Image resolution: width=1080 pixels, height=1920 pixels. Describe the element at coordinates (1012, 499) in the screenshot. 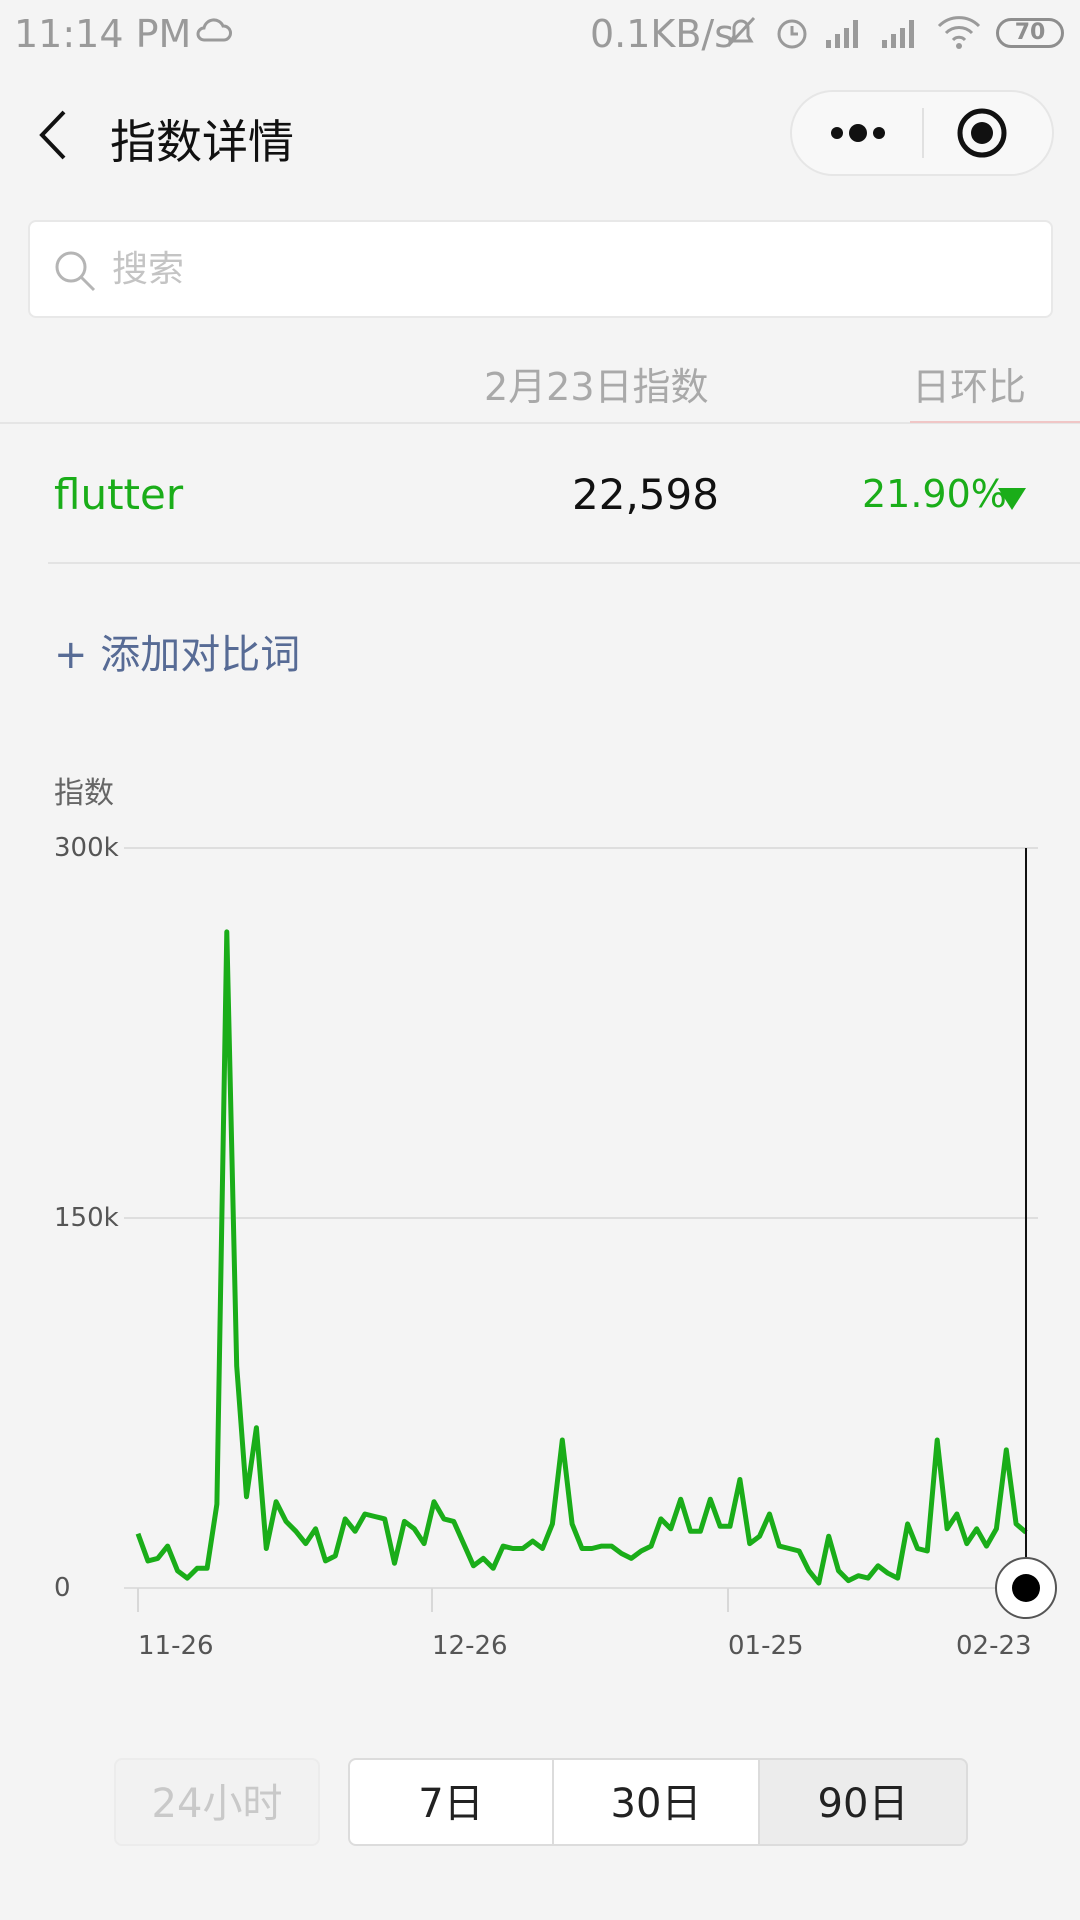

I see `down-triangle-icon` at that location.